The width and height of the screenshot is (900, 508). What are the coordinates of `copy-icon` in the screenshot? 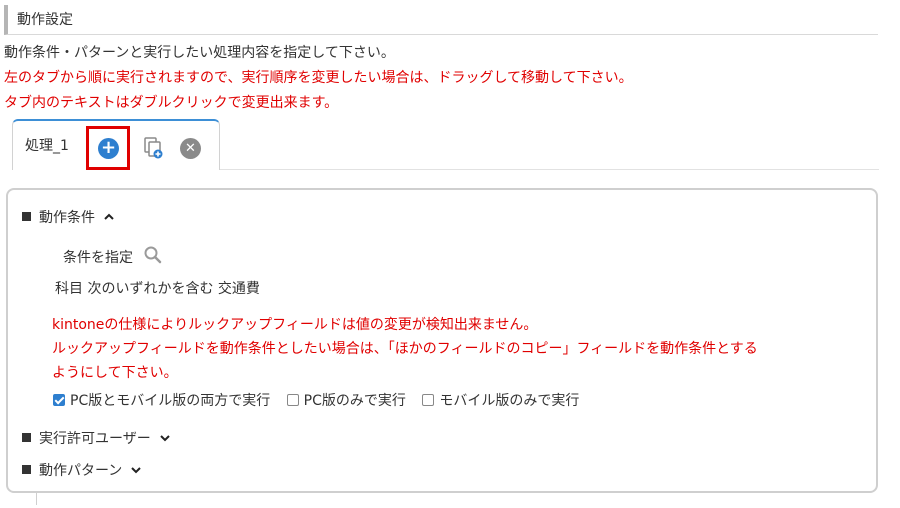 It's located at (153, 150).